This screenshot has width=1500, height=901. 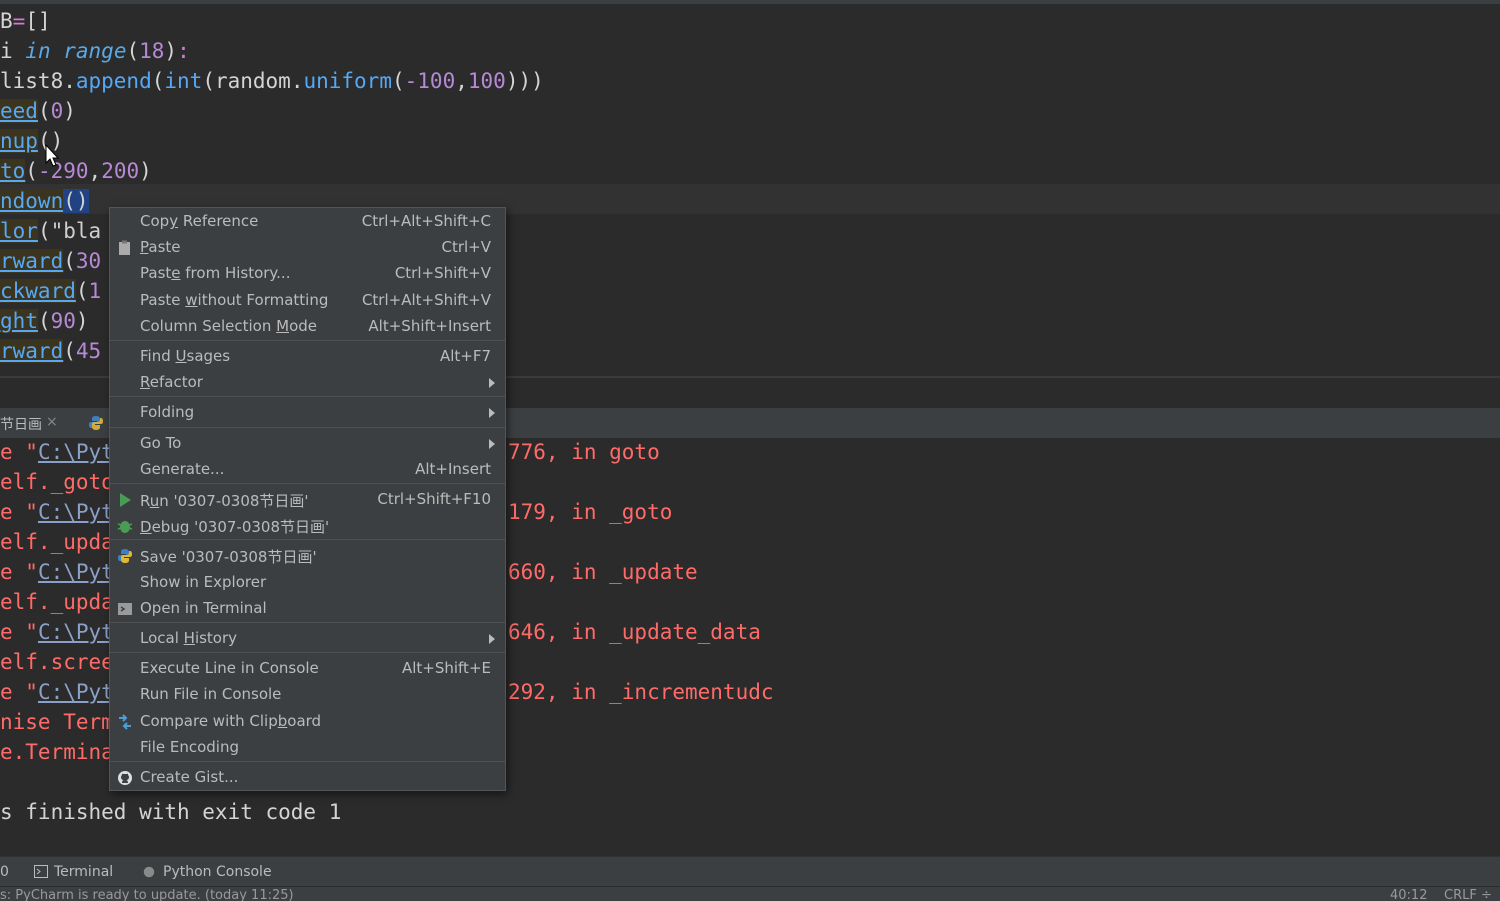 What do you see at coordinates (347, 81) in the screenshot?
I see `code-token: uniform` at bounding box center [347, 81].